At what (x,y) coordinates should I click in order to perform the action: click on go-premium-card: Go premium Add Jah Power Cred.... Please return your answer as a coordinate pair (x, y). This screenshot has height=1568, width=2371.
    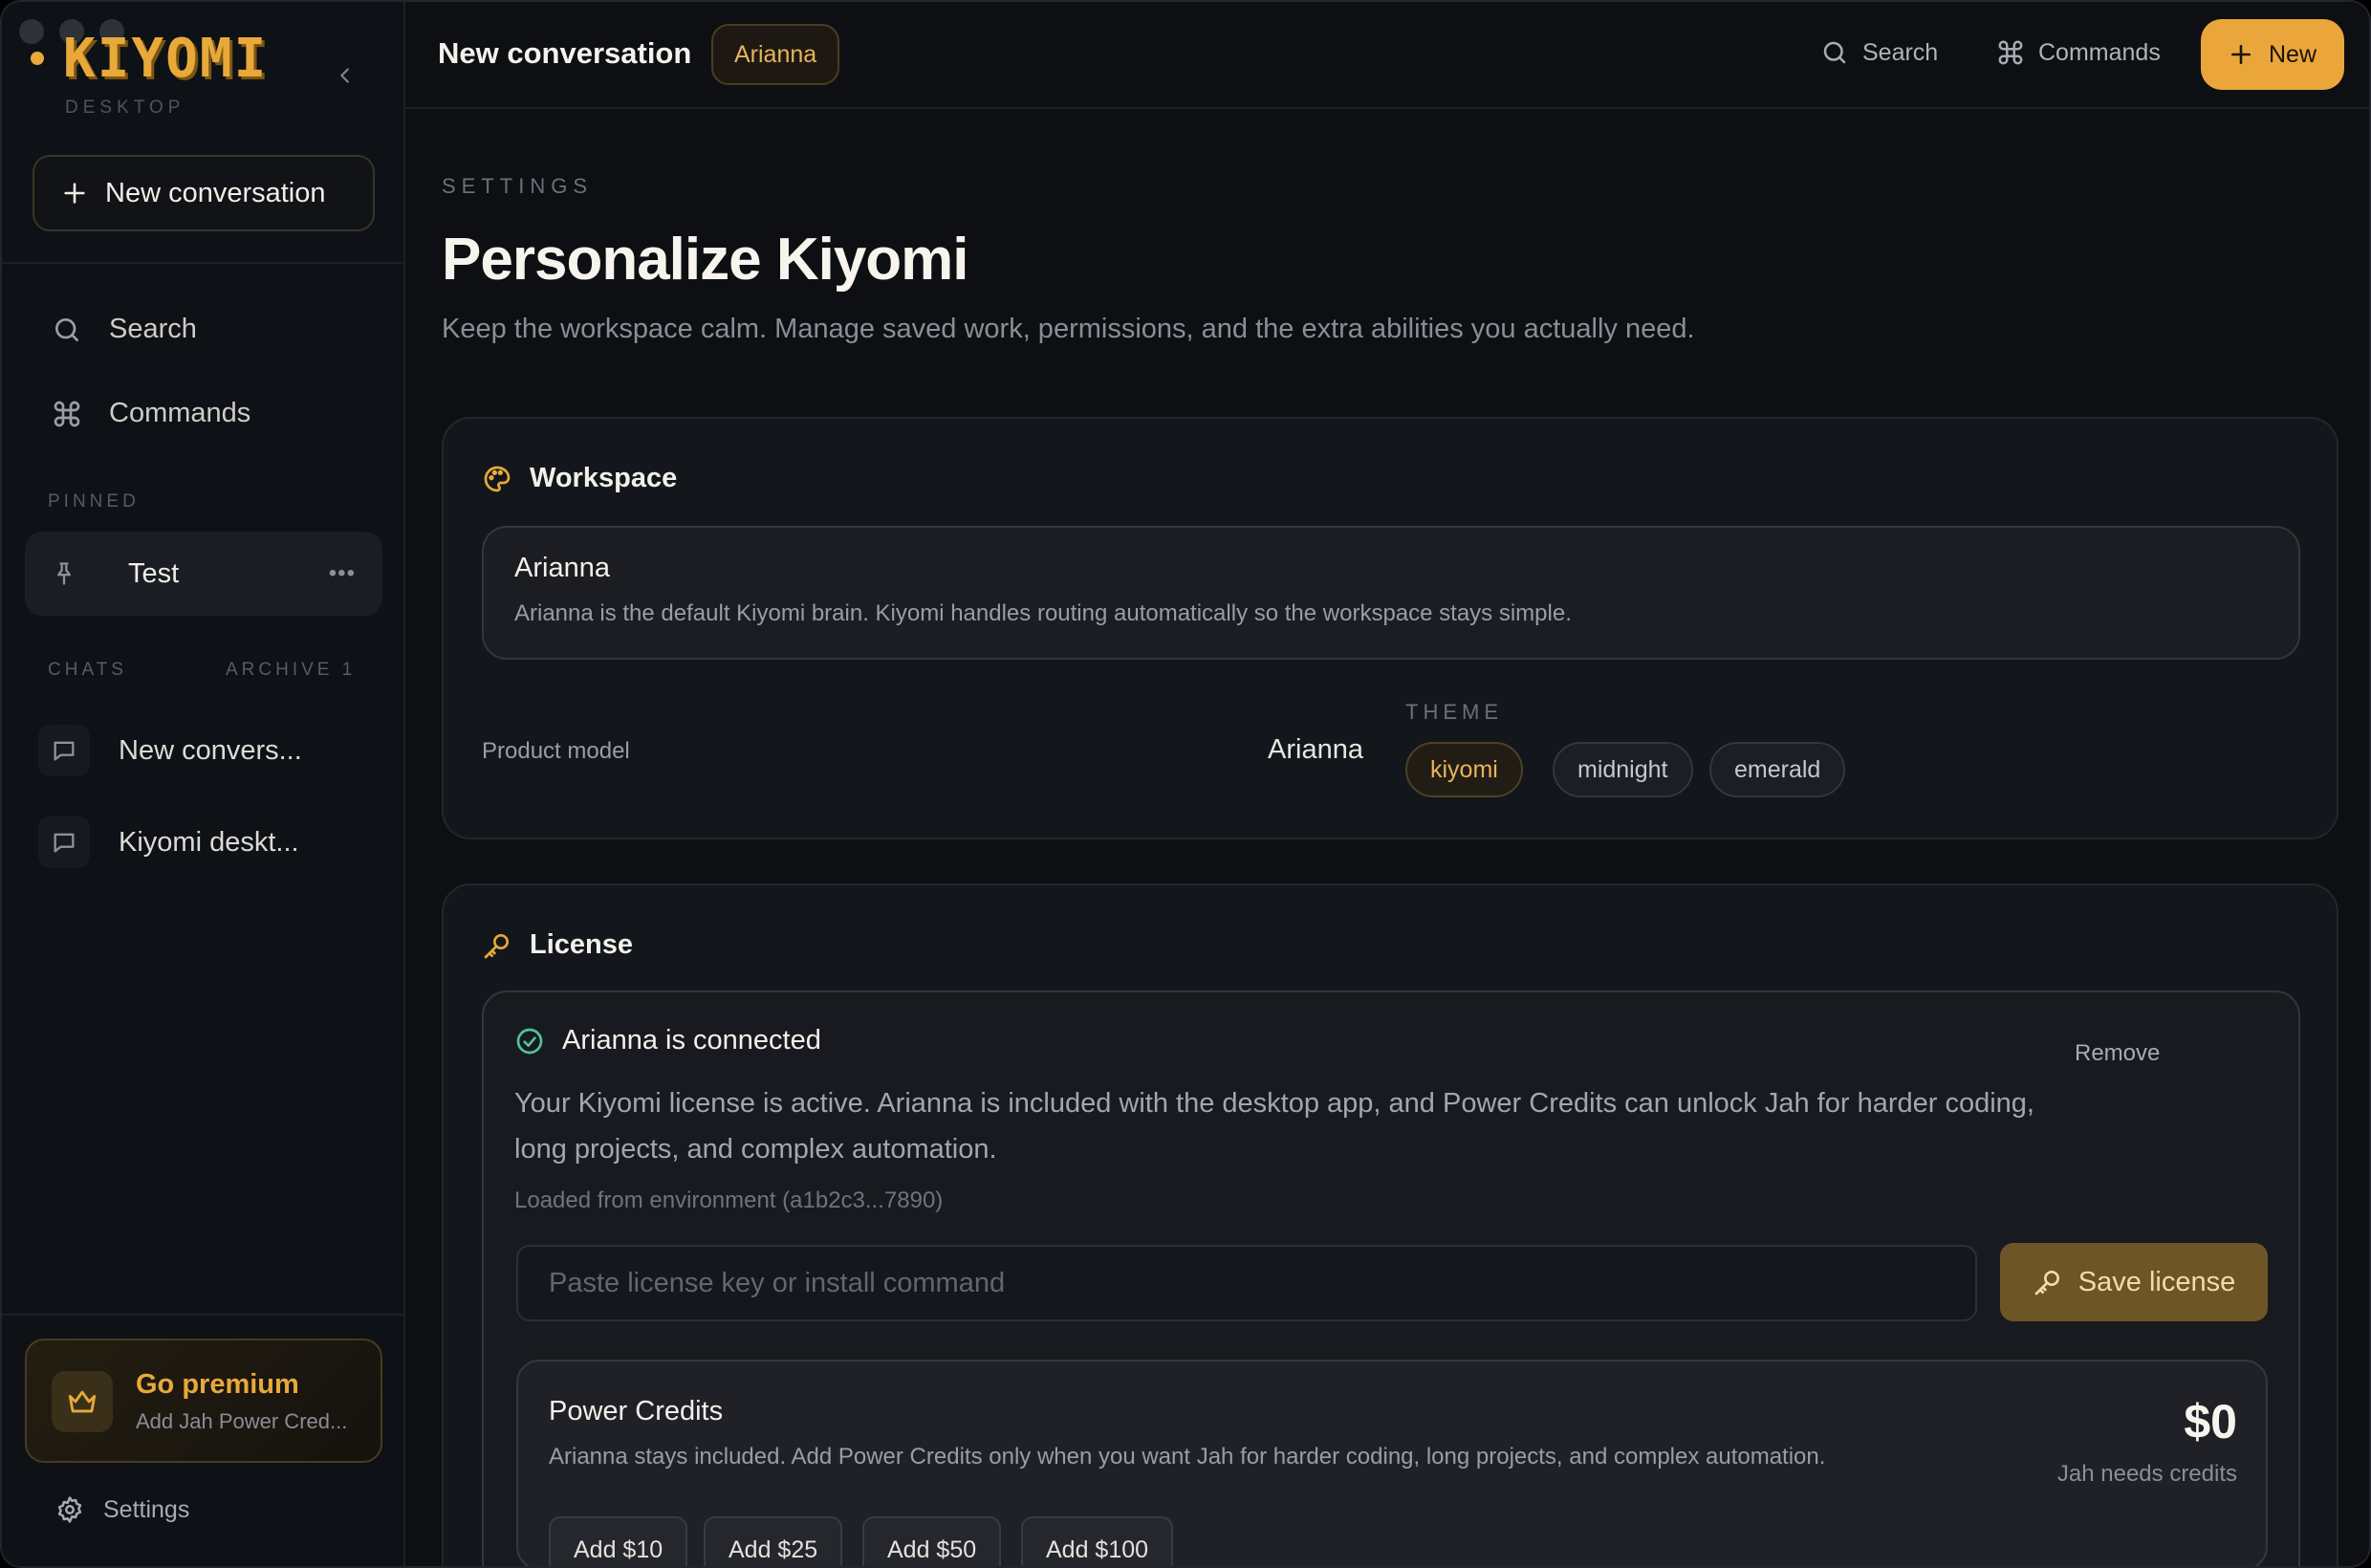
    Looking at the image, I should click on (203, 1401).